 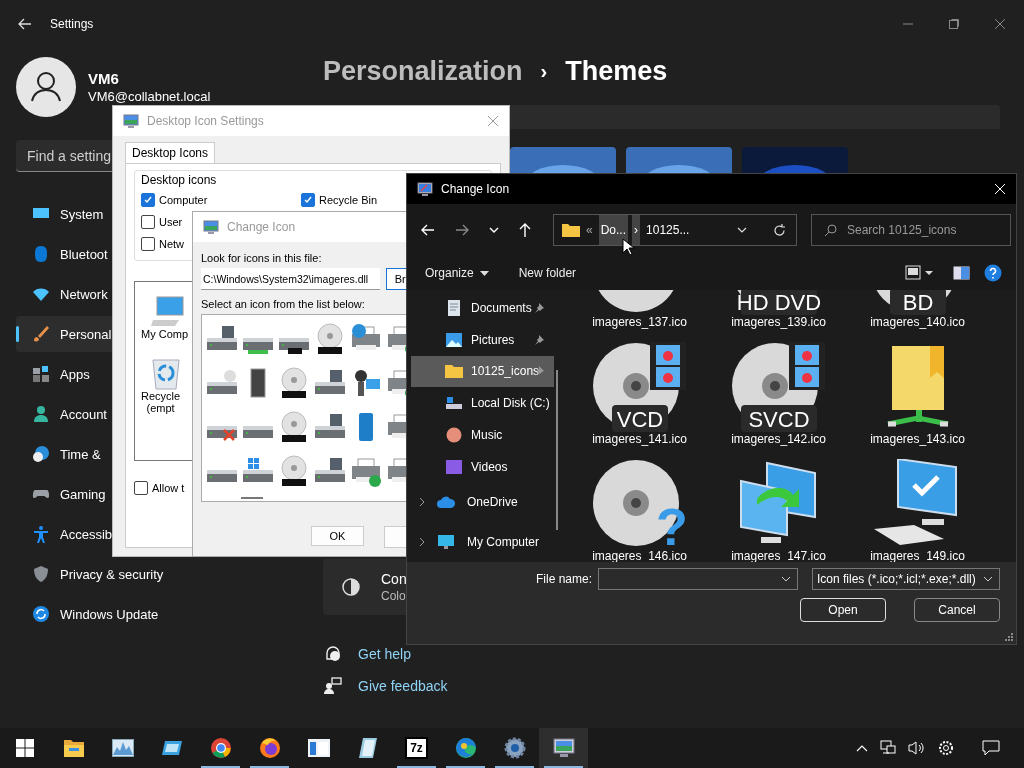 What do you see at coordinates (168, 488) in the screenshot?
I see `checkbox-label: Allow t` at bounding box center [168, 488].